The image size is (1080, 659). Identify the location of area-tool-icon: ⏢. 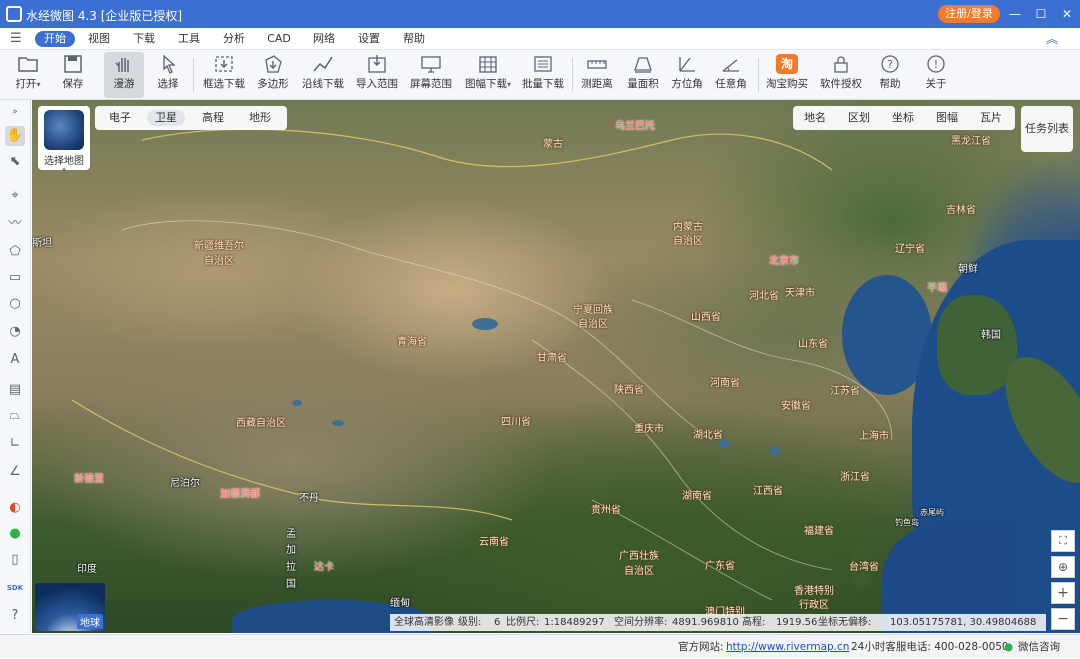
(15, 416).